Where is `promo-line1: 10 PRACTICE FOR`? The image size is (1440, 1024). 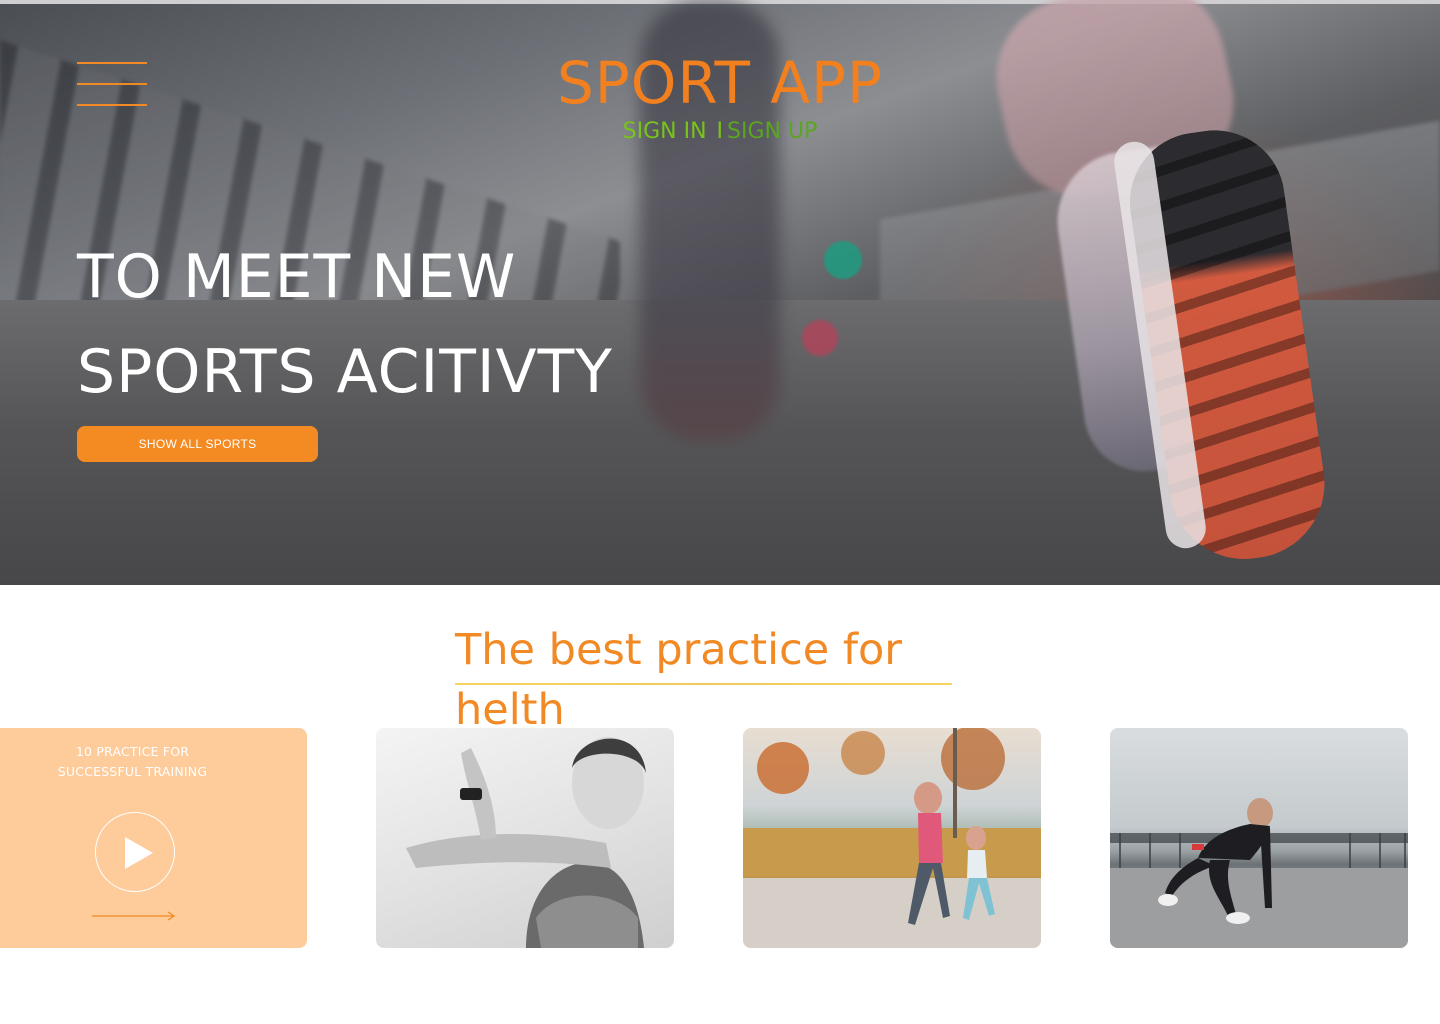 promo-line1: 10 PRACTICE FOR is located at coordinates (132, 751).